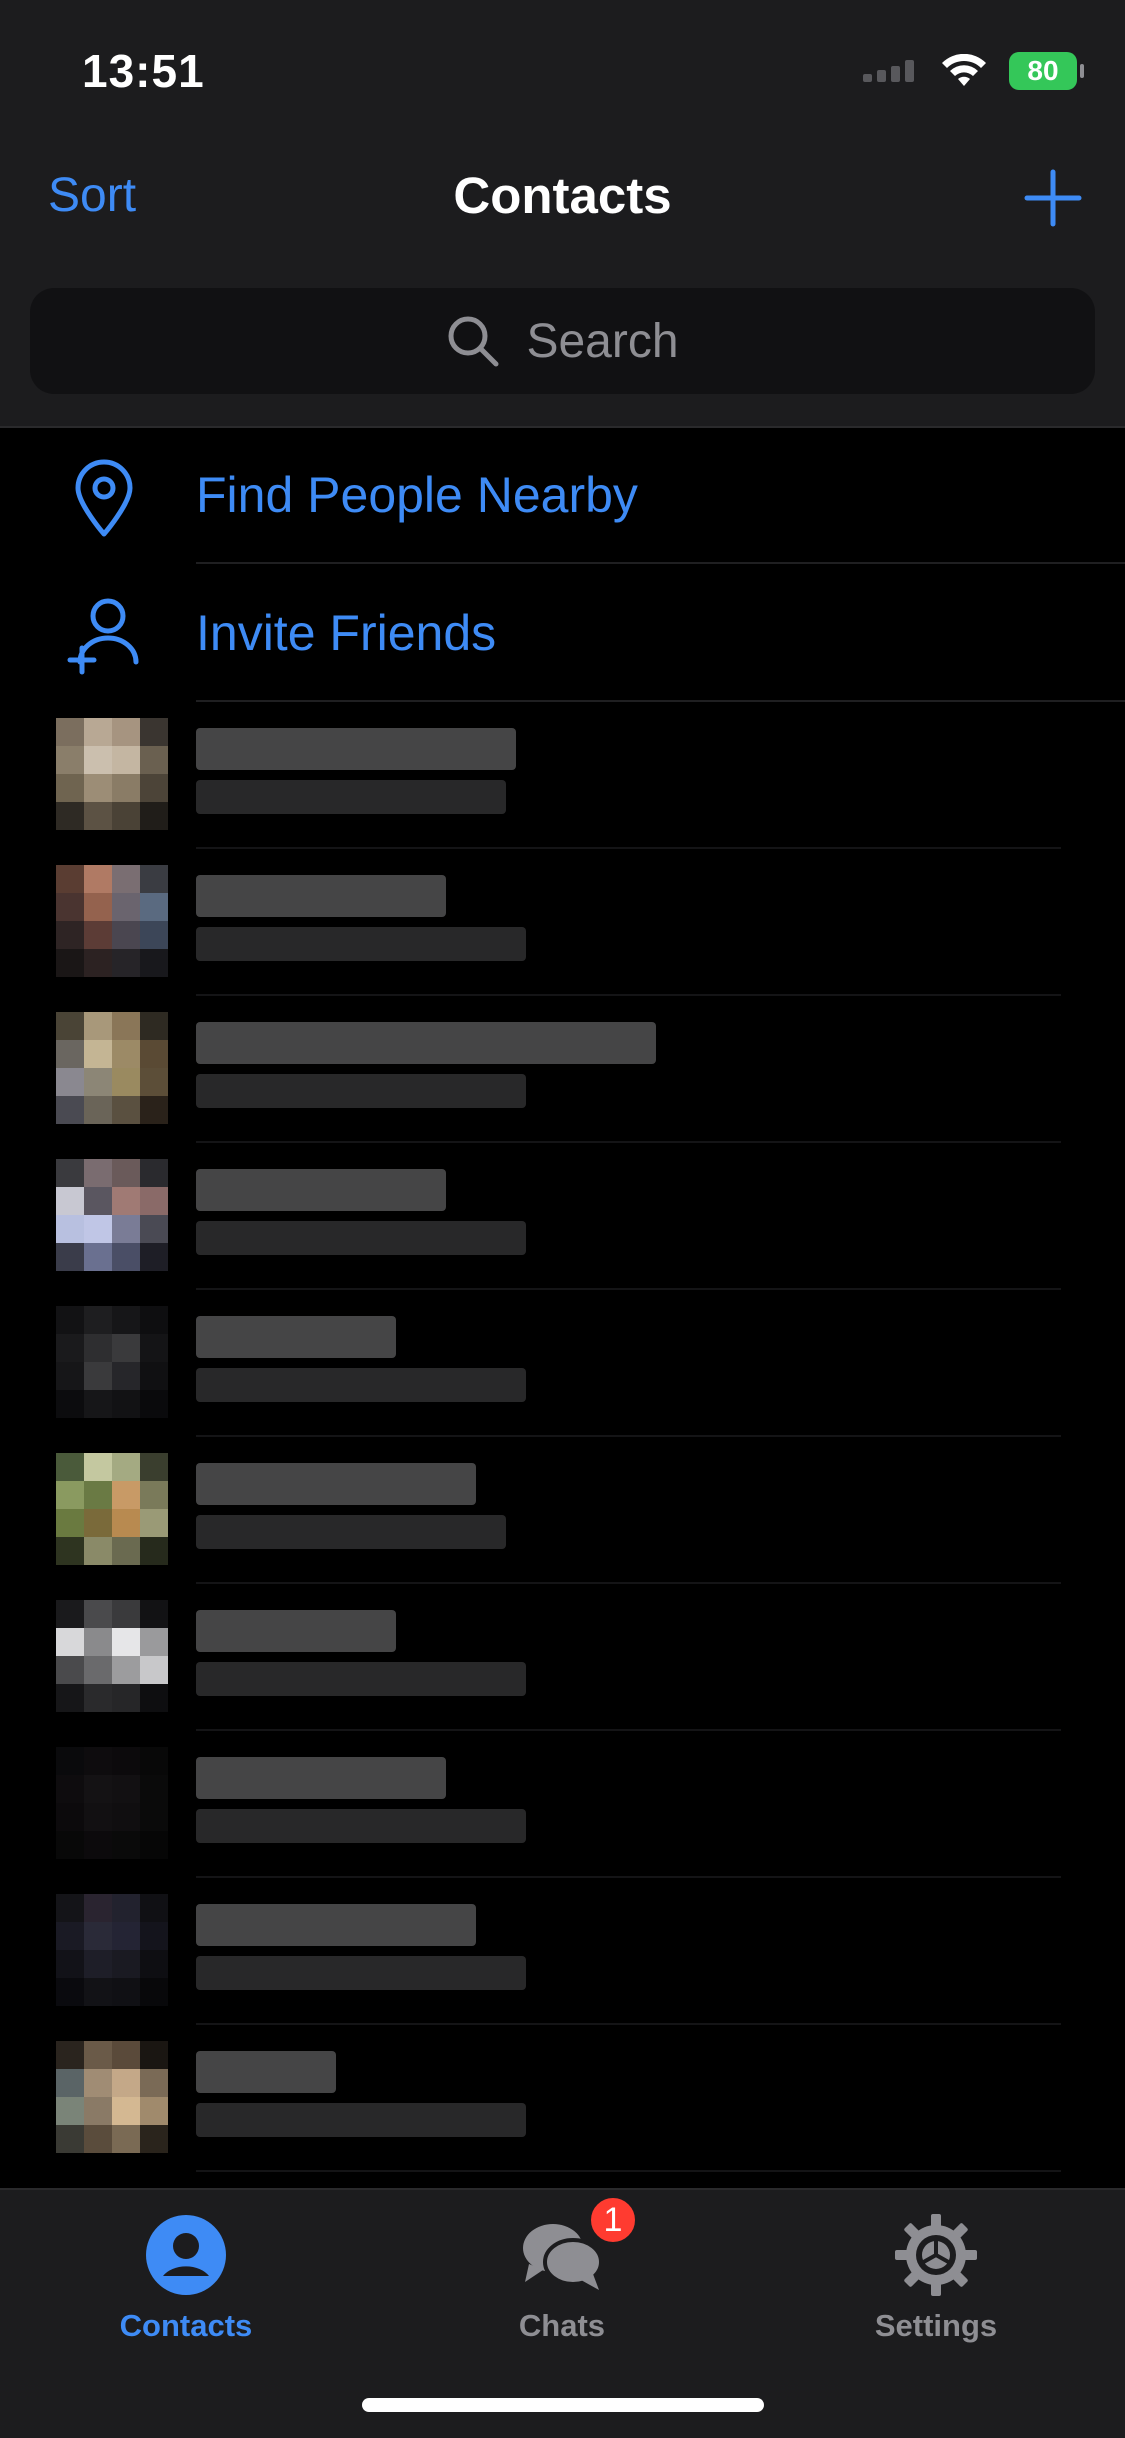  What do you see at coordinates (143, 71) in the screenshot?
I see `status-time: 13:51` at bounding box center [143, 71].